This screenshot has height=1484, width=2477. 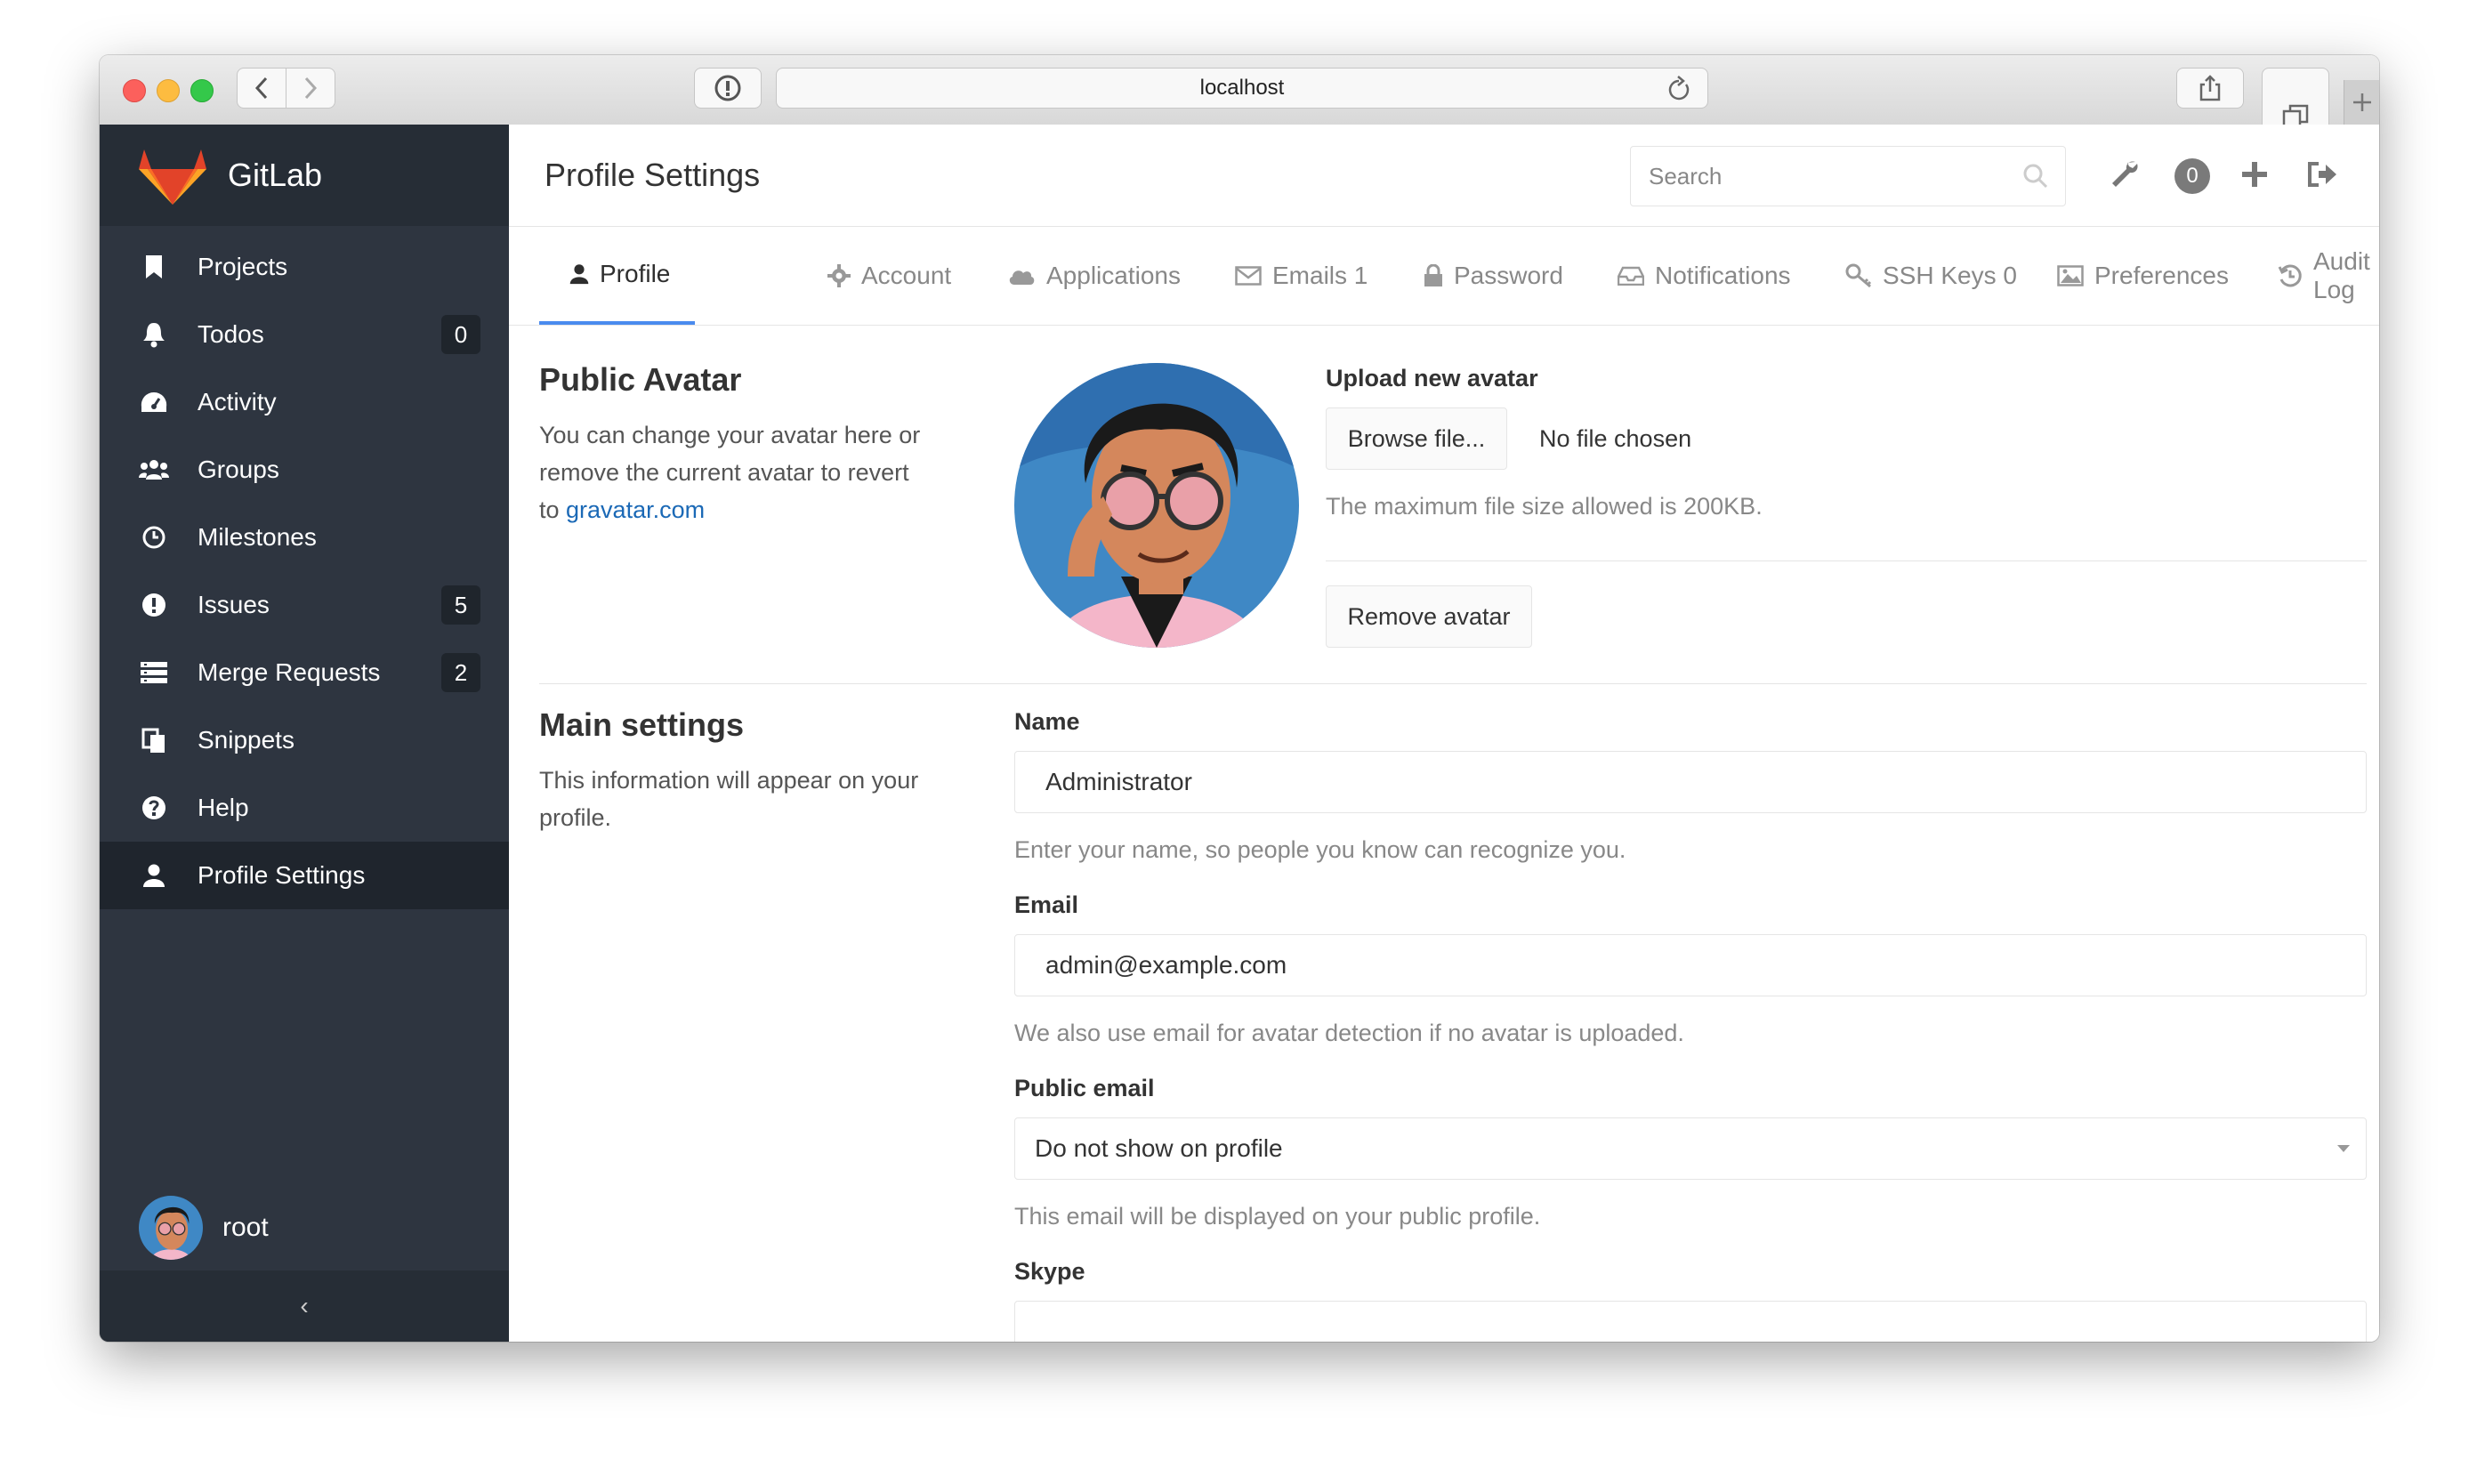 I want to click on sidebar-item-label: Snippets, so click(x=246, y=740).